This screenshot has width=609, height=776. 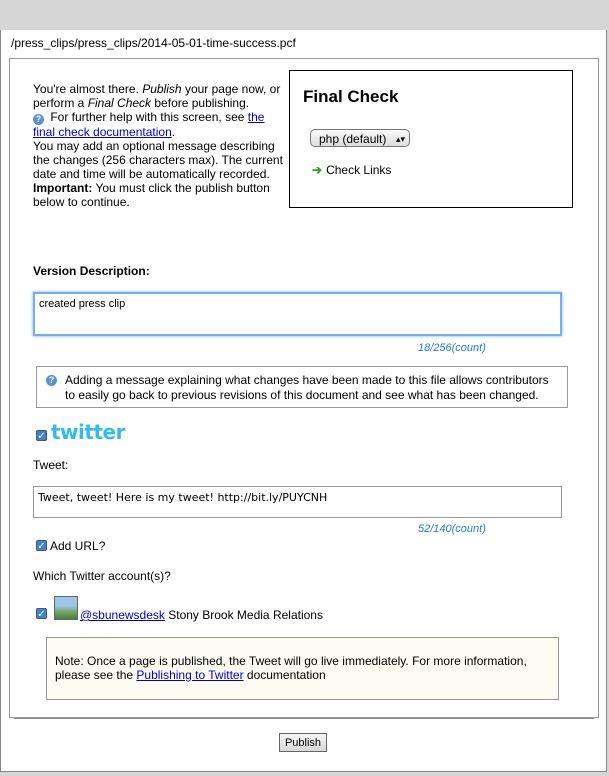 What do you see at coordinates (51, 465) in the screenshot?
I see `tweet-label: Tweet:` at bounding box center [51, 465].